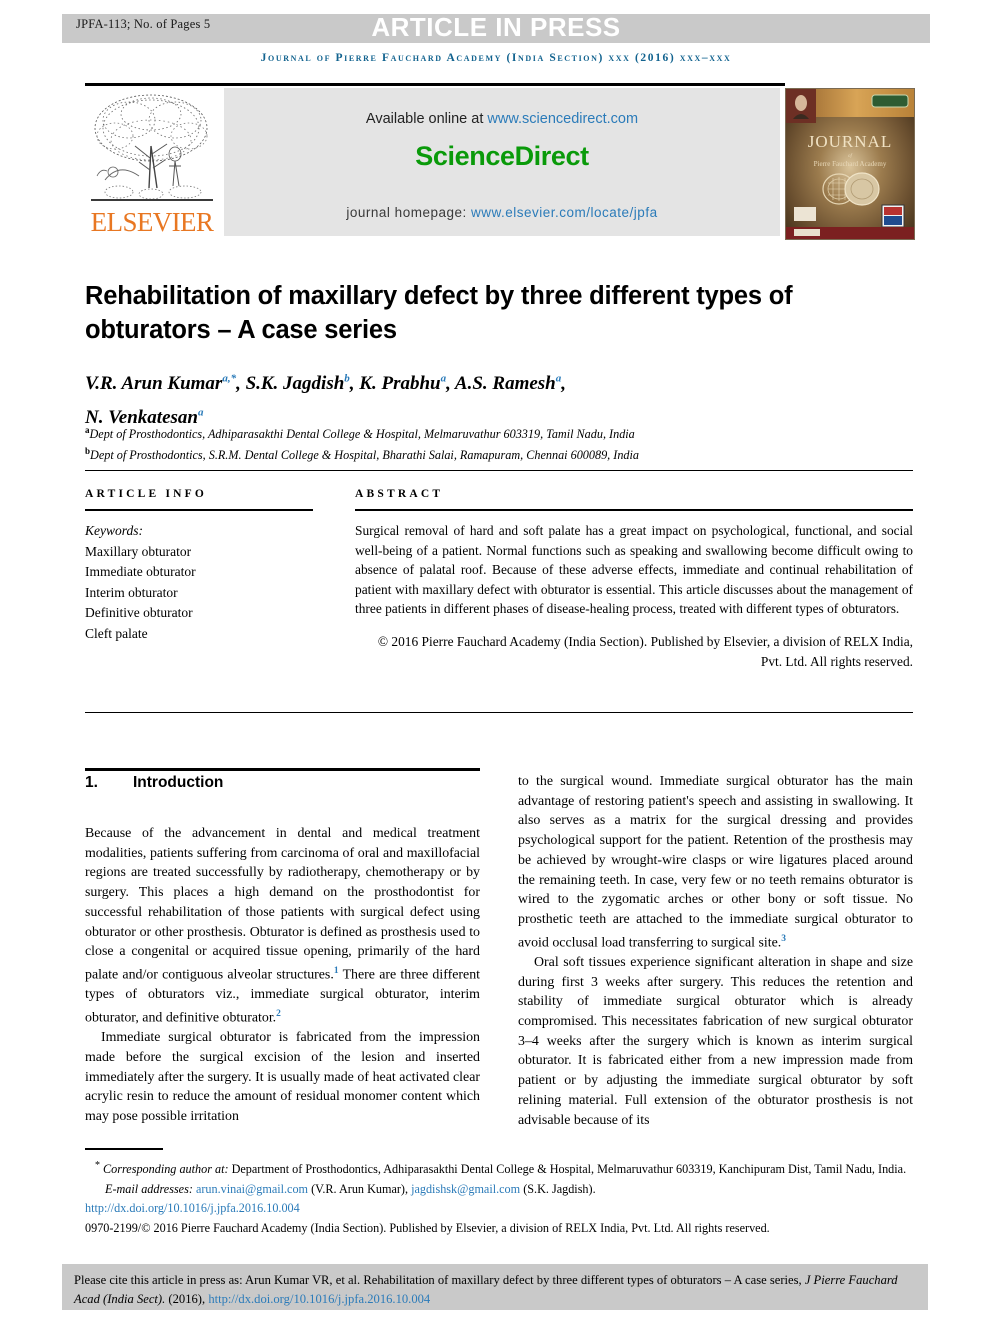 The width and height of the screenshot is (992, 1323). Describe the element at coordinates (140, 571) in the screenshot. I see `keyword-item: Immediate obturator` at that location.